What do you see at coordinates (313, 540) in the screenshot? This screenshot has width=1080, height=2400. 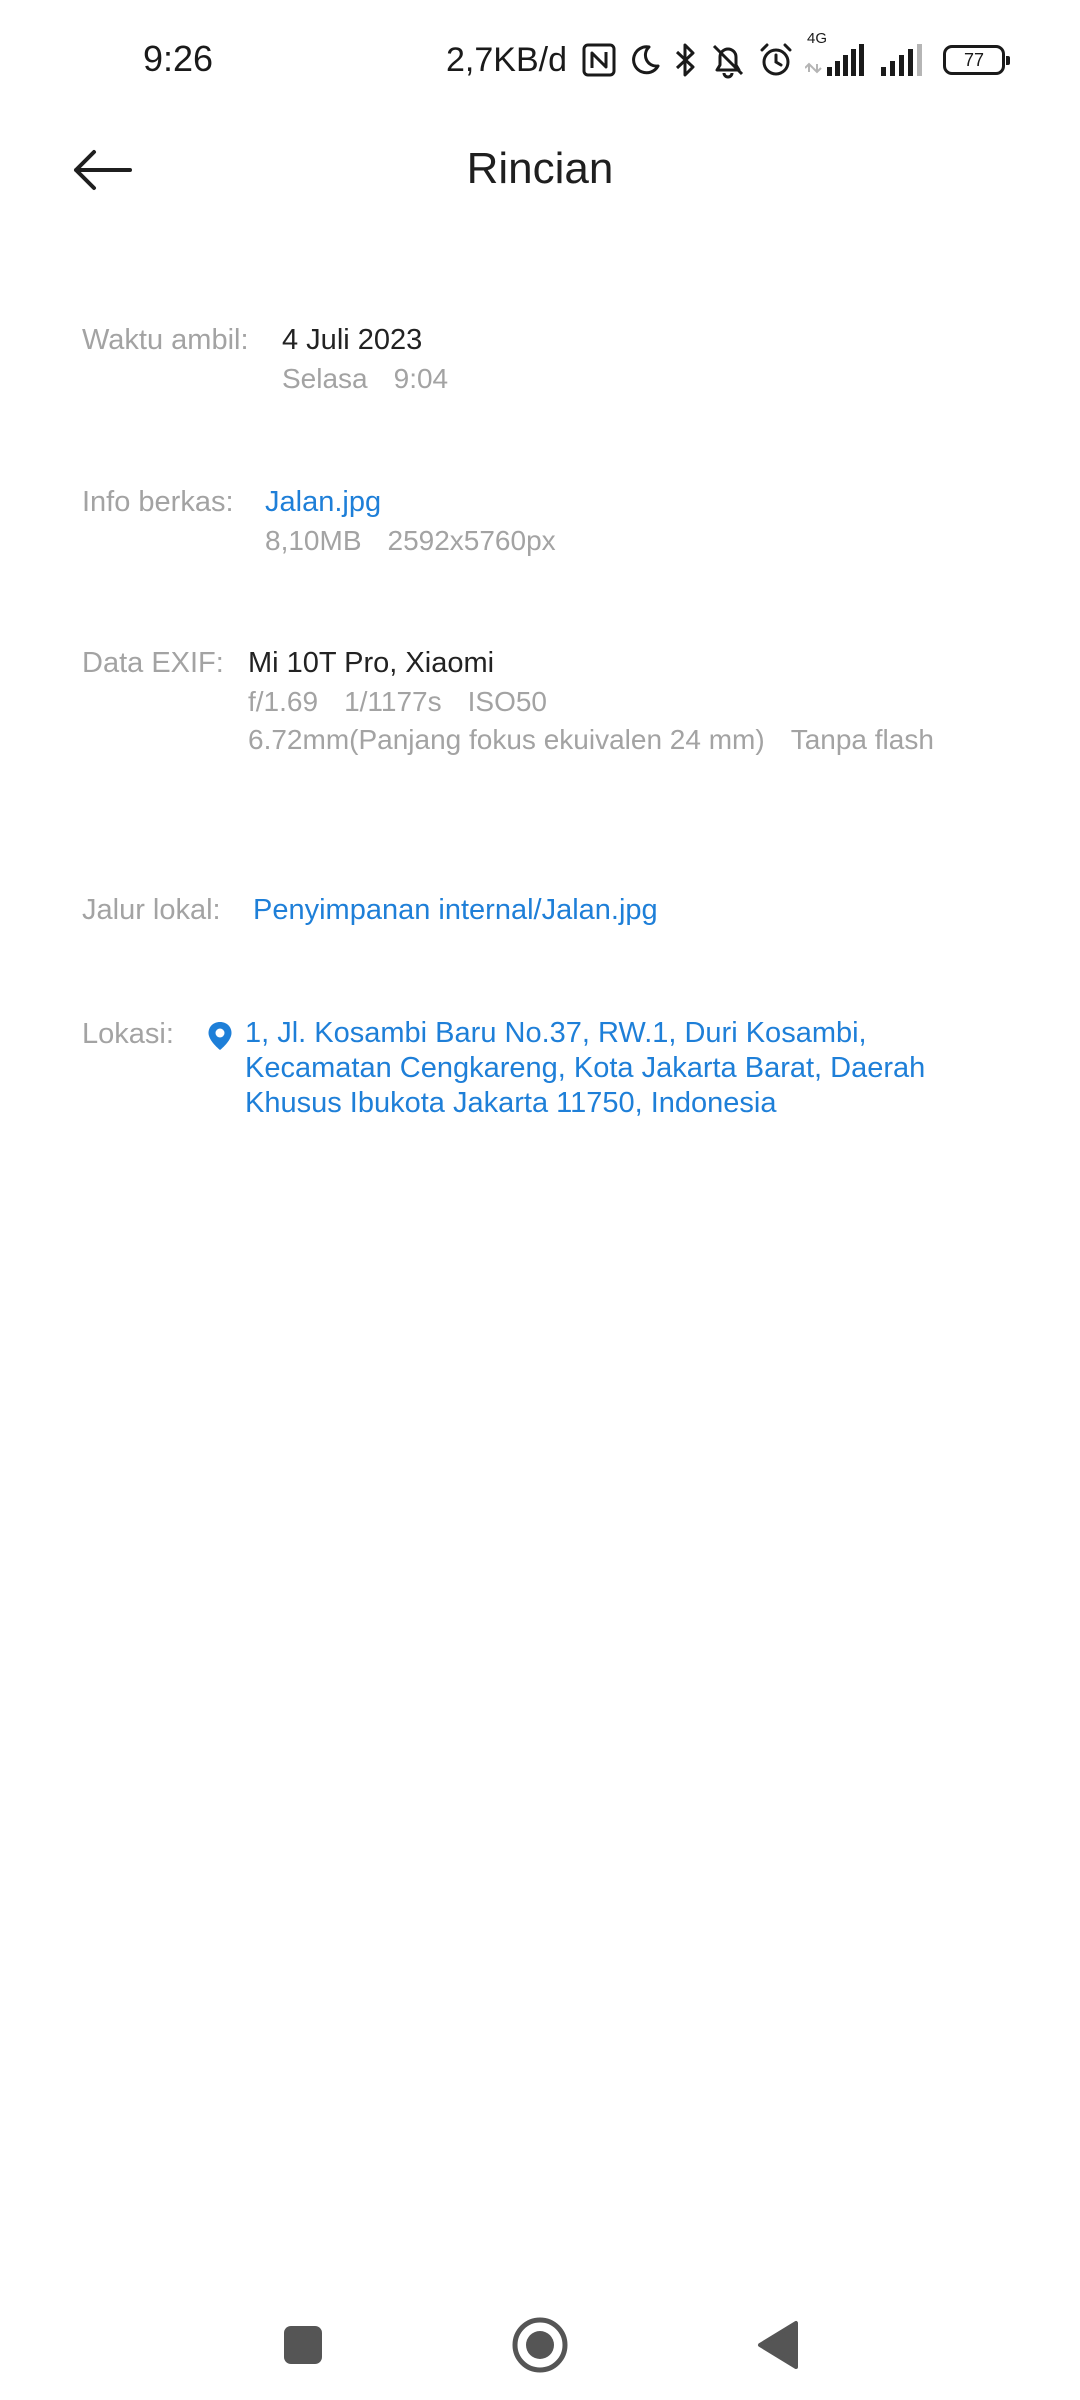 I see `file-size: 8,10MB` at bounding box center [313, 540].